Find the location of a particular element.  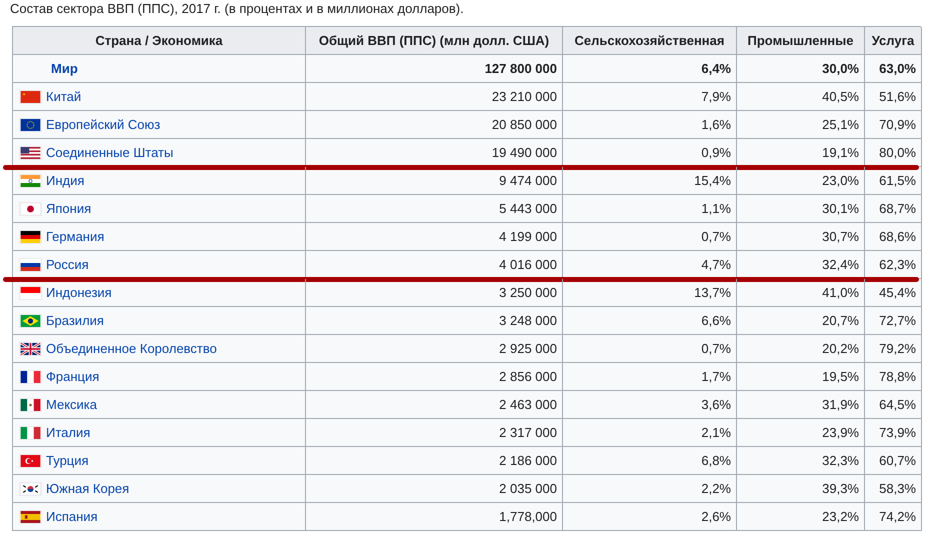

column-header: Промышленные is located at coordinates (801, 41).